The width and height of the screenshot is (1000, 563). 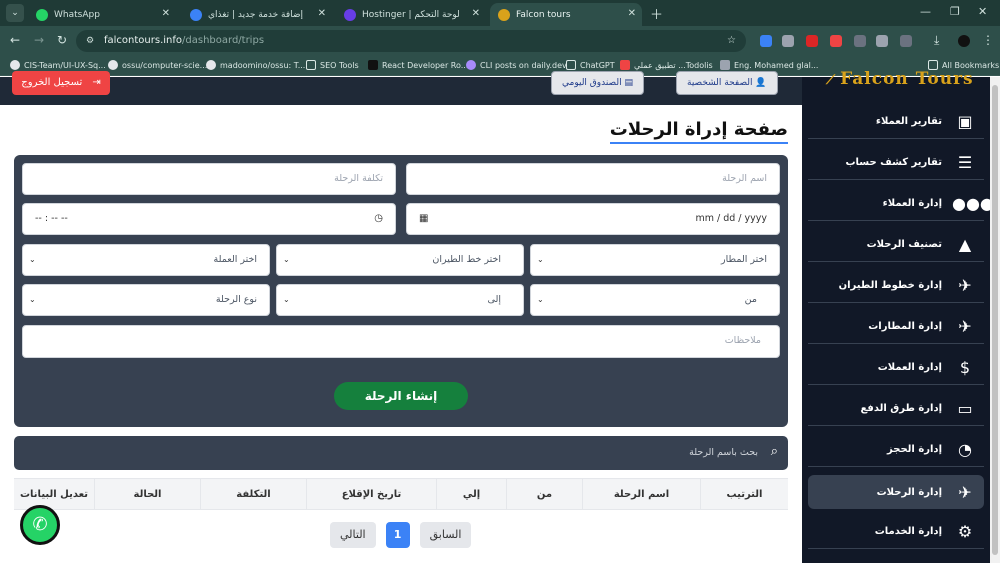 I want to click on sidebar-item-statement-reports: تقارير كشف حساب ☰, so click(x=896, y=163).